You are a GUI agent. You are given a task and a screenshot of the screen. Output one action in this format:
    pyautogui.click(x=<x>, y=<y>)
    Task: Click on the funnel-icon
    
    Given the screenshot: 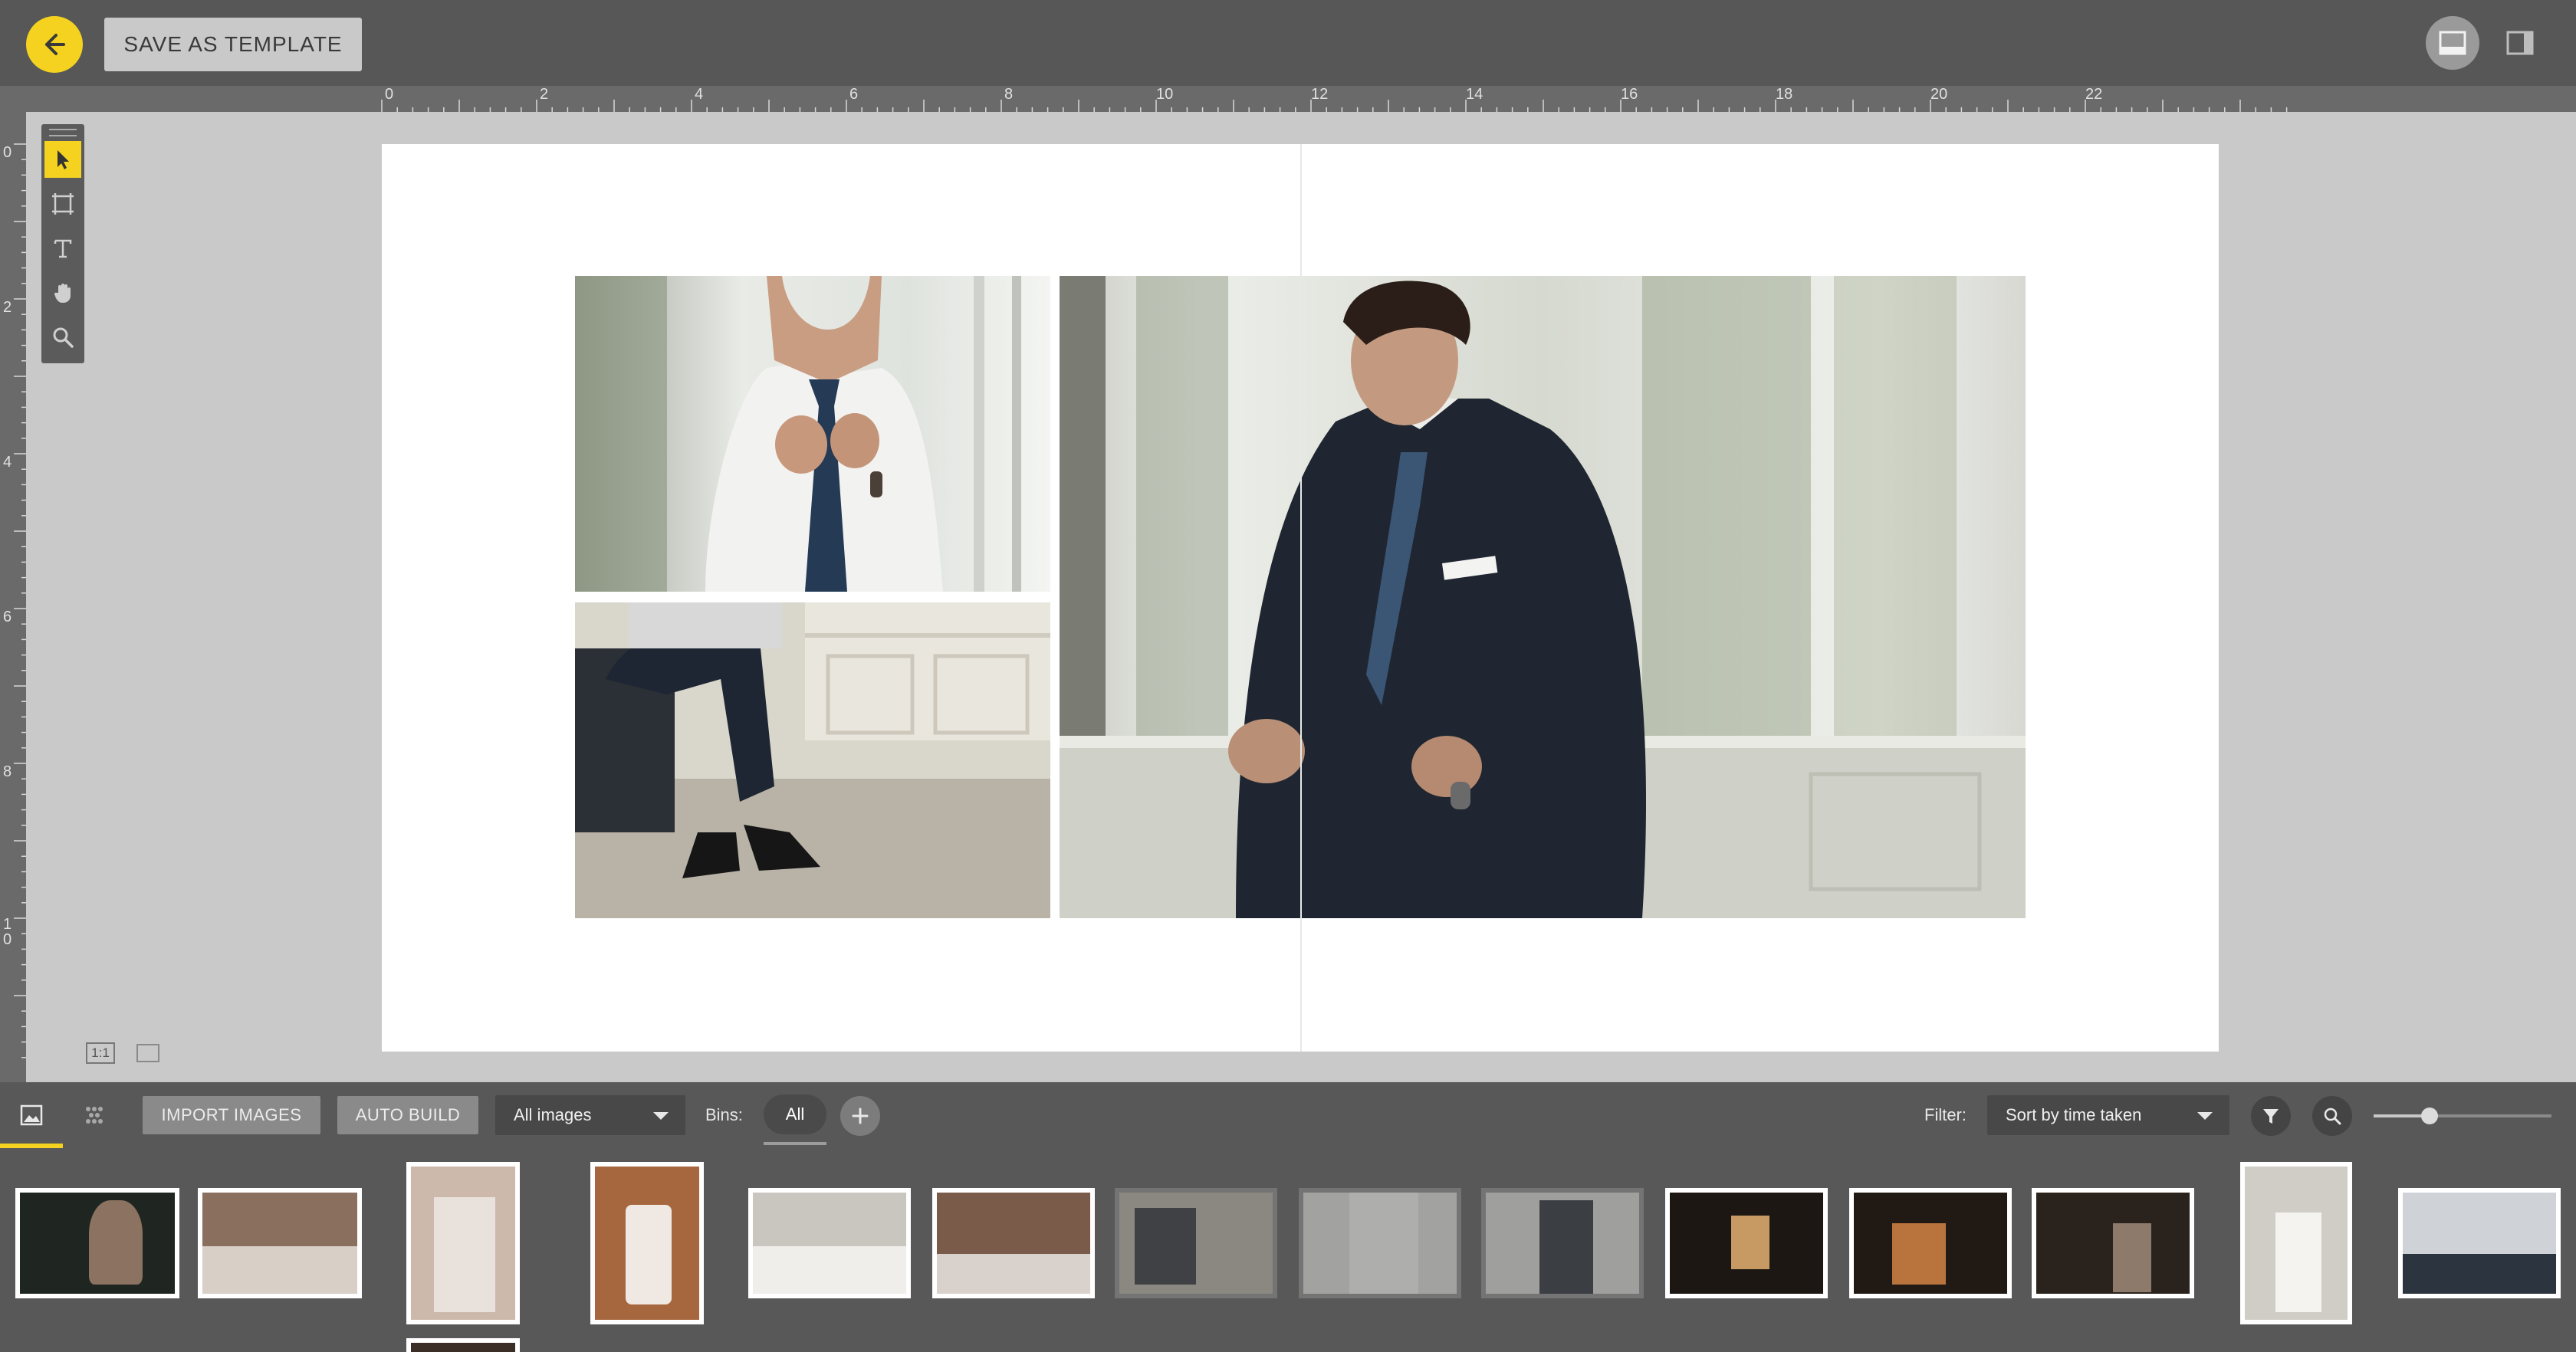 What is the action you would take?
    pyautogui.click(x=2271, y=1116)
    